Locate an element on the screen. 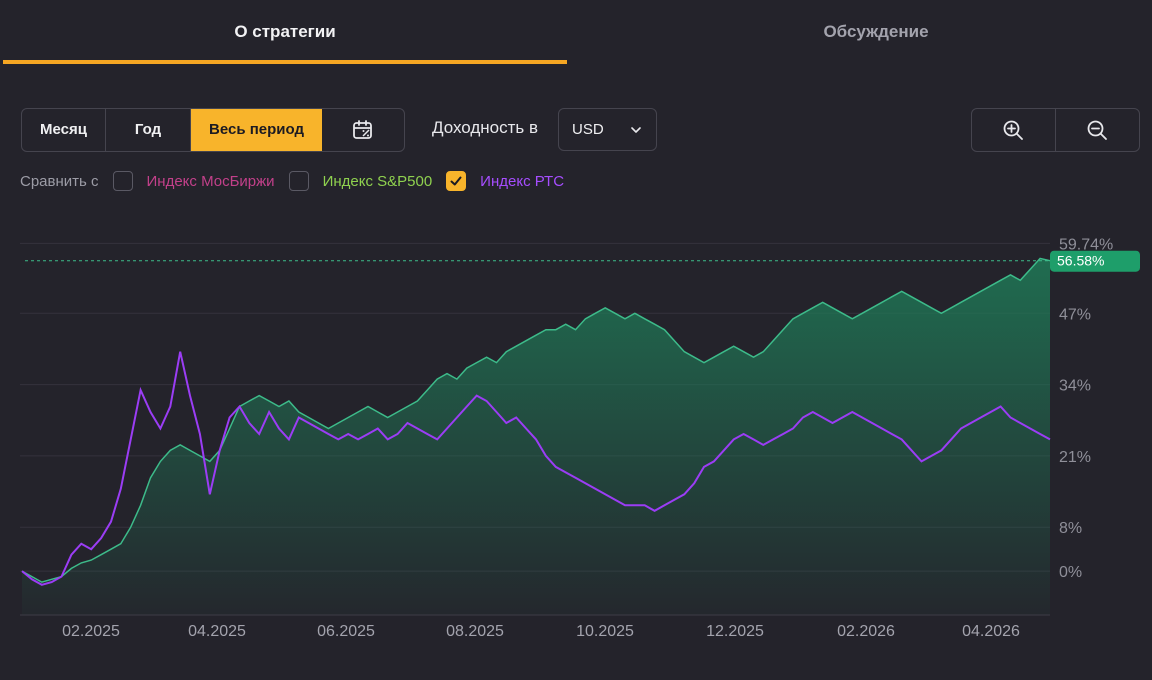 The image size is (1152, 680). y-axis: 59.74%47%34%21%8%0% is located at coordinates (1086, 408).